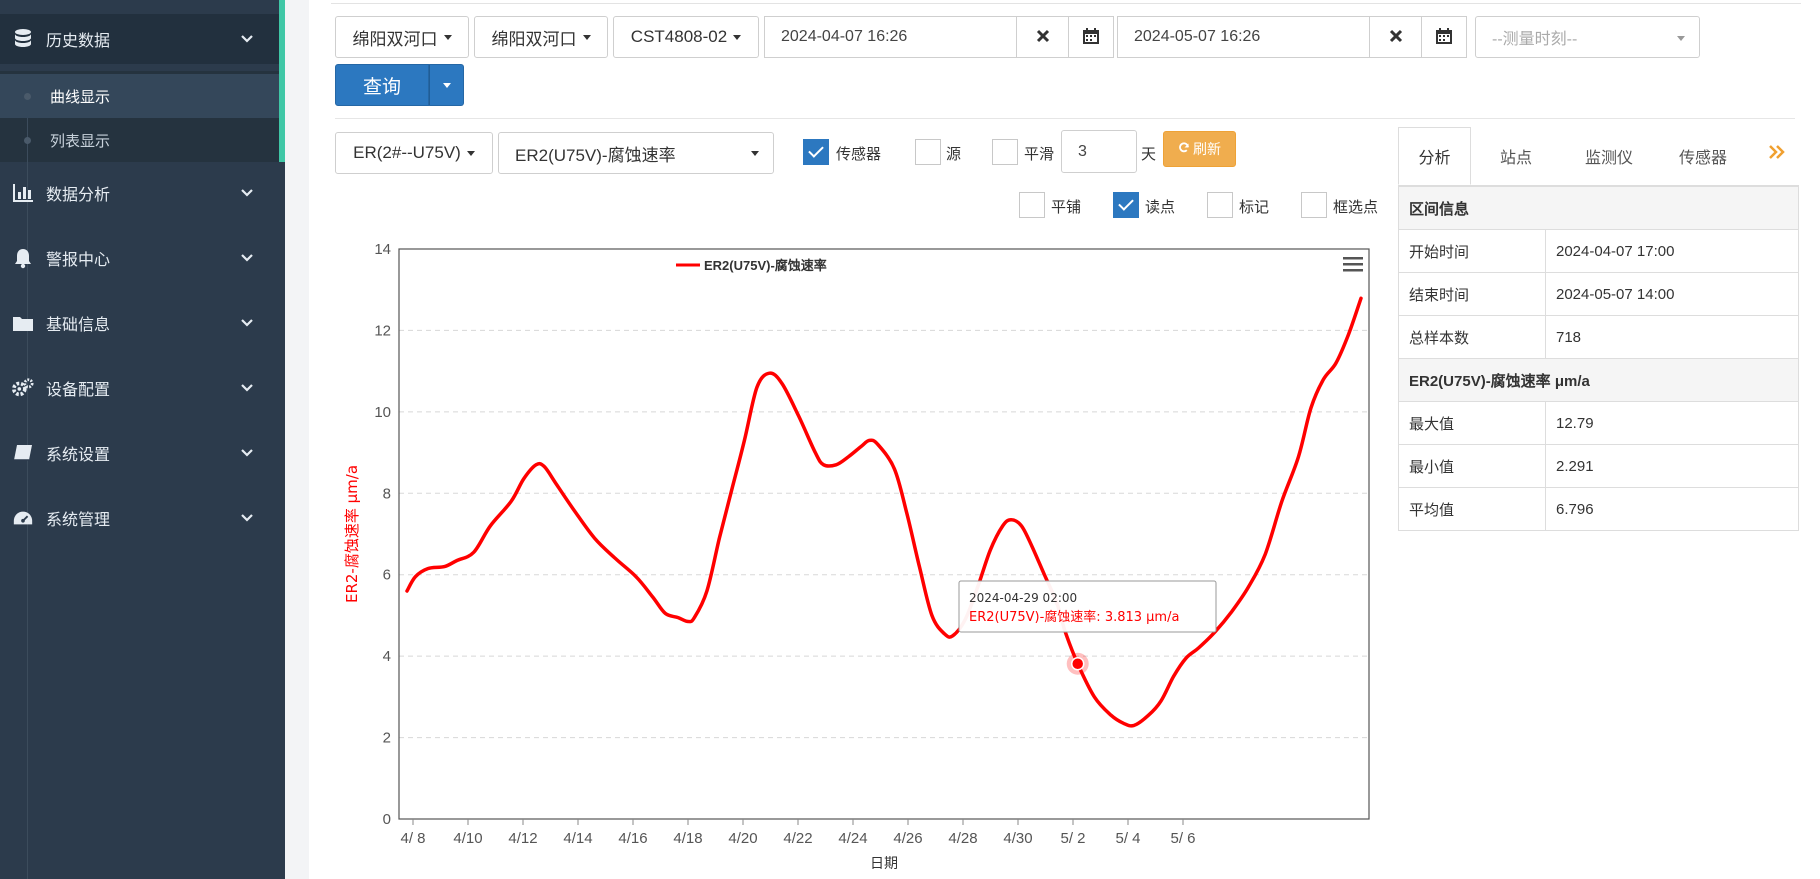 Image resolution: width=1820 pixels, height=879 pixels. What do you see at coordinates (139, 258) in the screenshot?
I see `sidebar-item-alarm-center: 警报中心` at bounding box center [139, 258].